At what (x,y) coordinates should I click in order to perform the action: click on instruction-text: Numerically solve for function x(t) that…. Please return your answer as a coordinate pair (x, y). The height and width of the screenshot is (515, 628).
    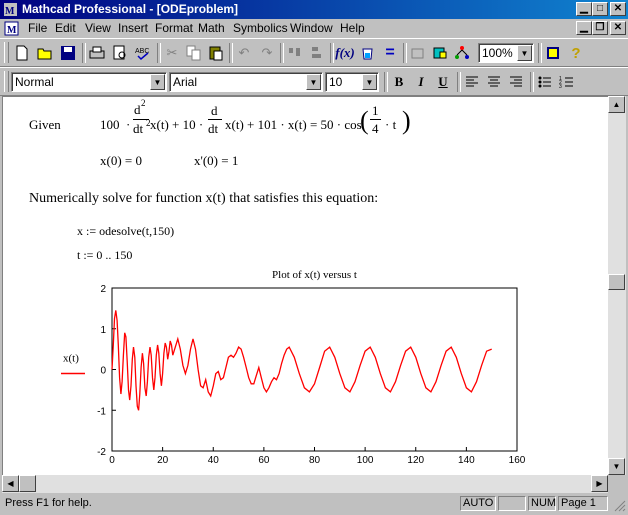
    Looking at the image, I should click on (203, 199).